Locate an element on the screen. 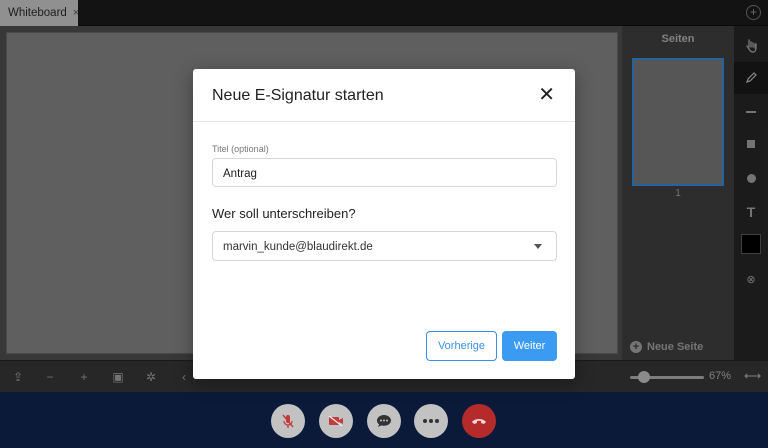 Image resolution: width=768 pixels, height=448 pixels. title-field-label: Titel (optional) is located at coordinates (240, 149).